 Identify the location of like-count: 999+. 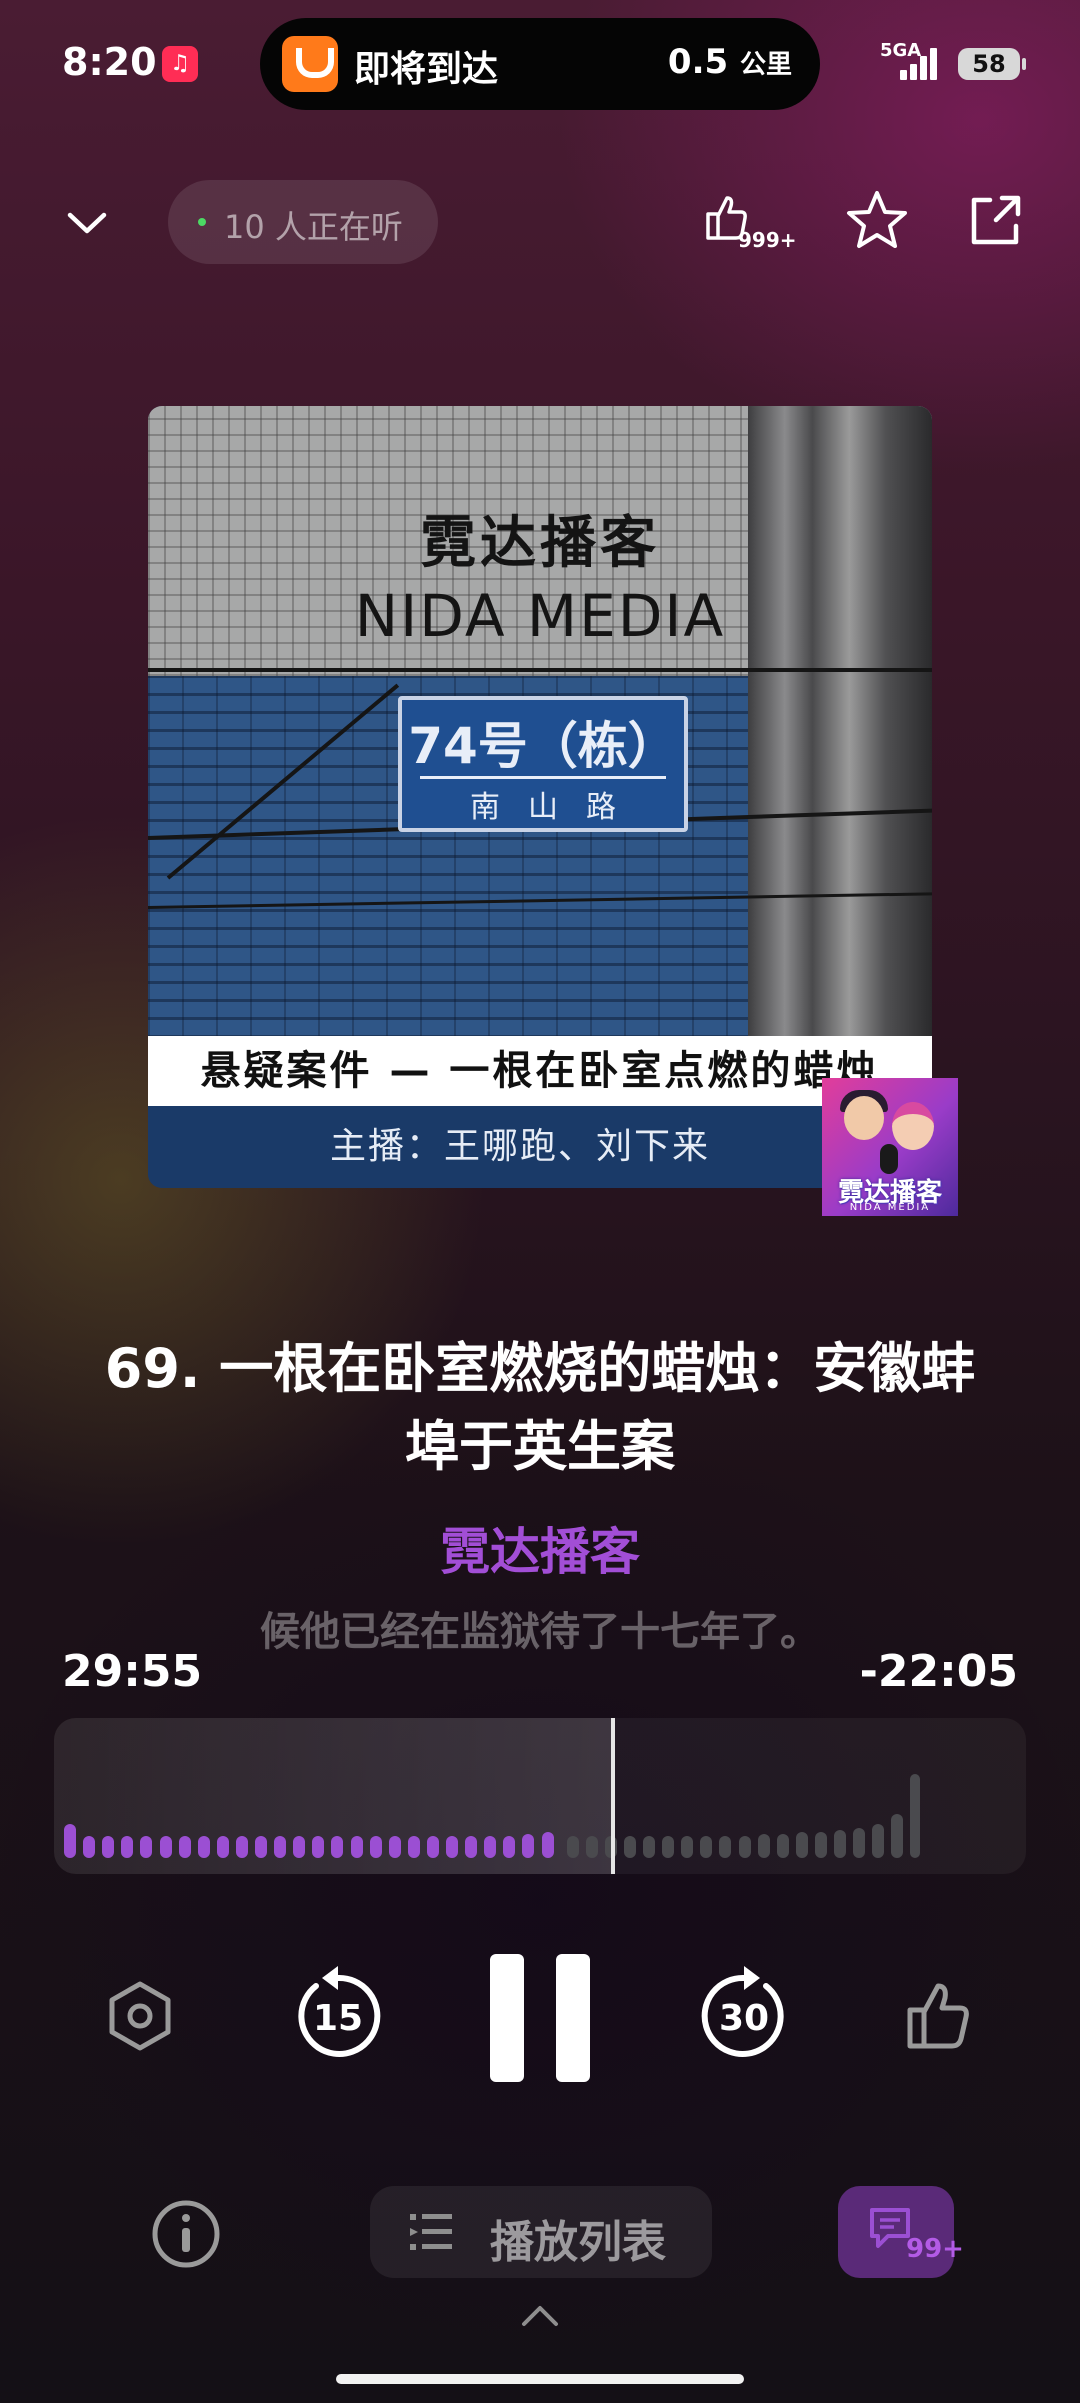
(767, 240).